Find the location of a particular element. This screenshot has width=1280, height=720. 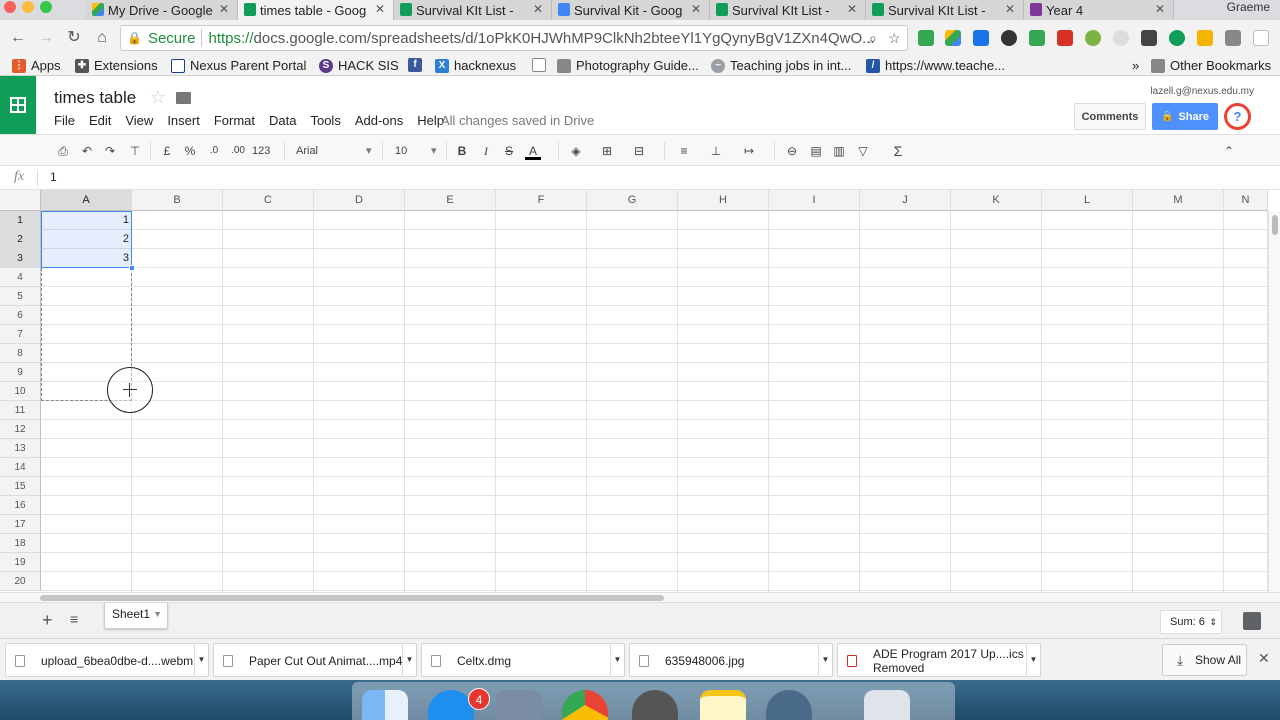

discount-extension-icon is located at coordinates (1205, 38).